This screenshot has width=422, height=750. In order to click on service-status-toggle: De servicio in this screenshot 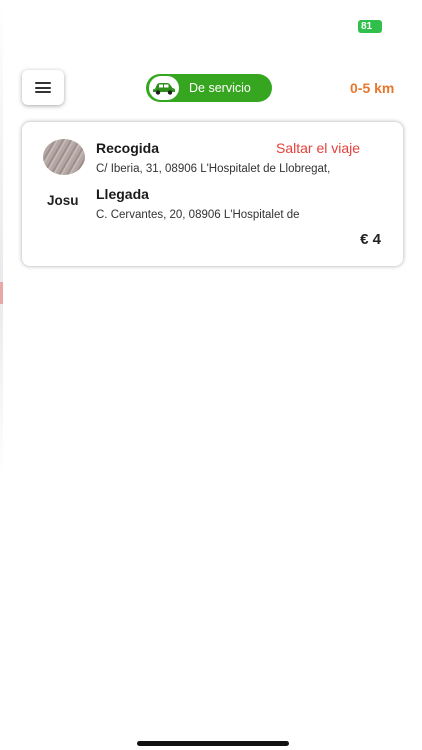, I will do `click(209, 88)`.